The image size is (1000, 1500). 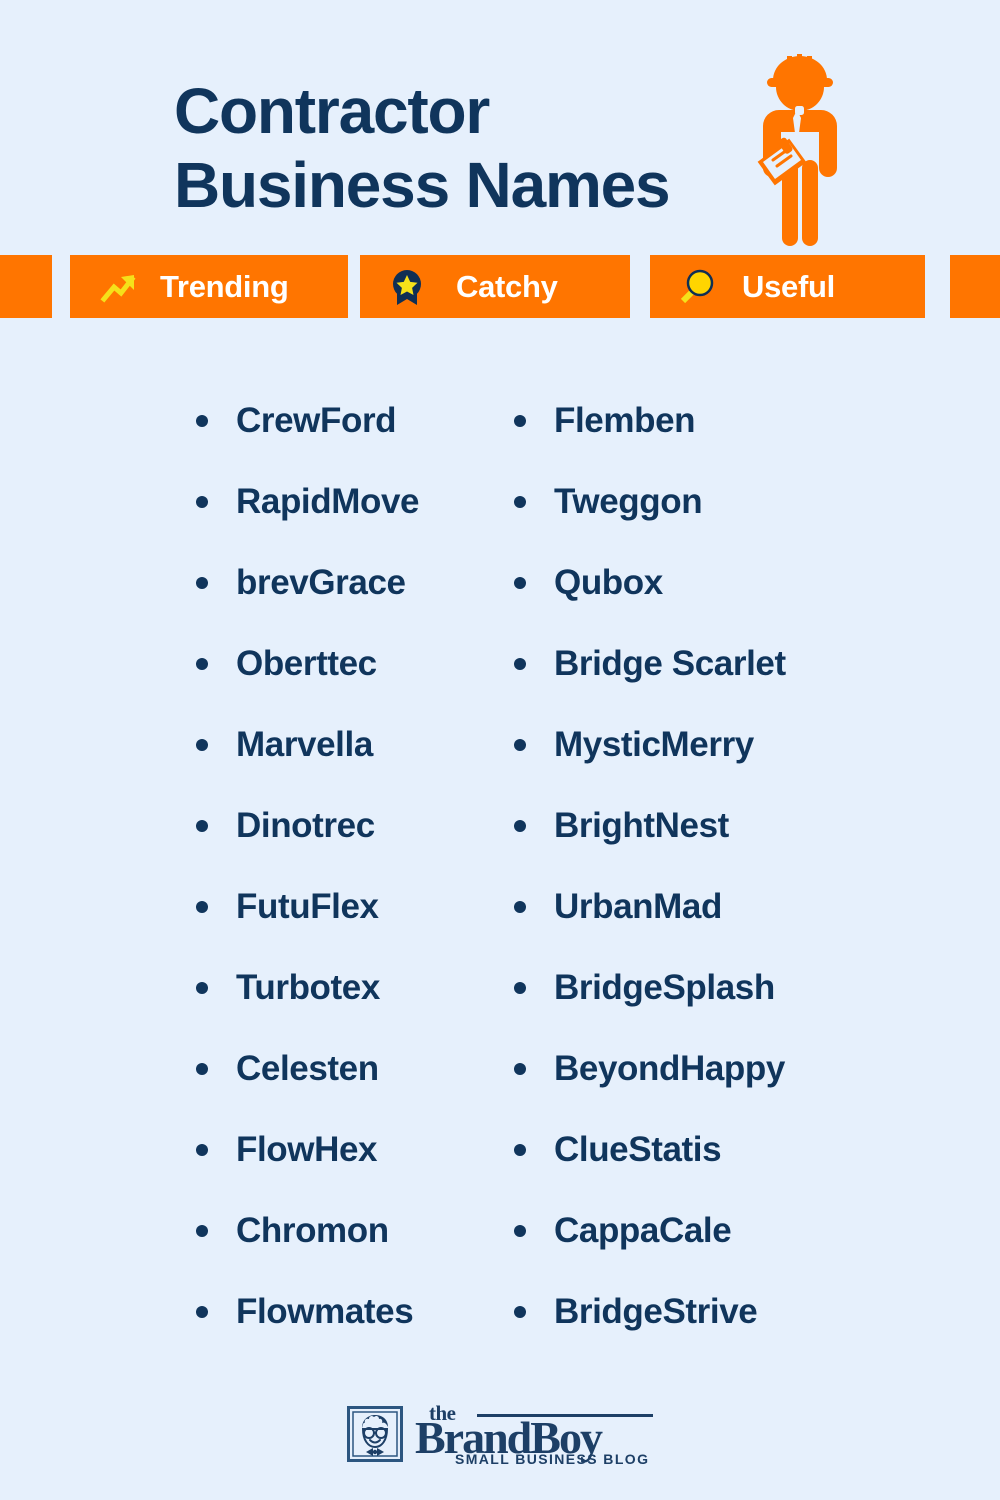 I want to click on list-item: FutuFlex, so click(x=346, y=906).